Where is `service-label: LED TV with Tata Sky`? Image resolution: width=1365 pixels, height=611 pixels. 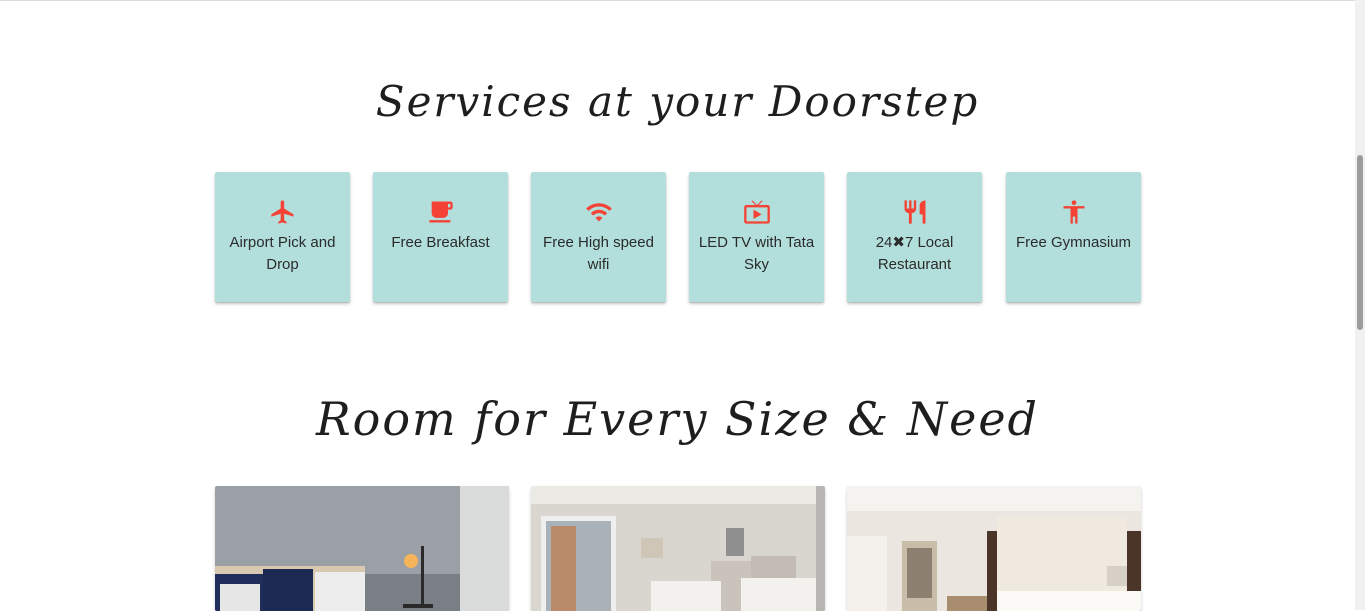 service-label: LED TV with Tata Sky is located at coordinates (756, 253).